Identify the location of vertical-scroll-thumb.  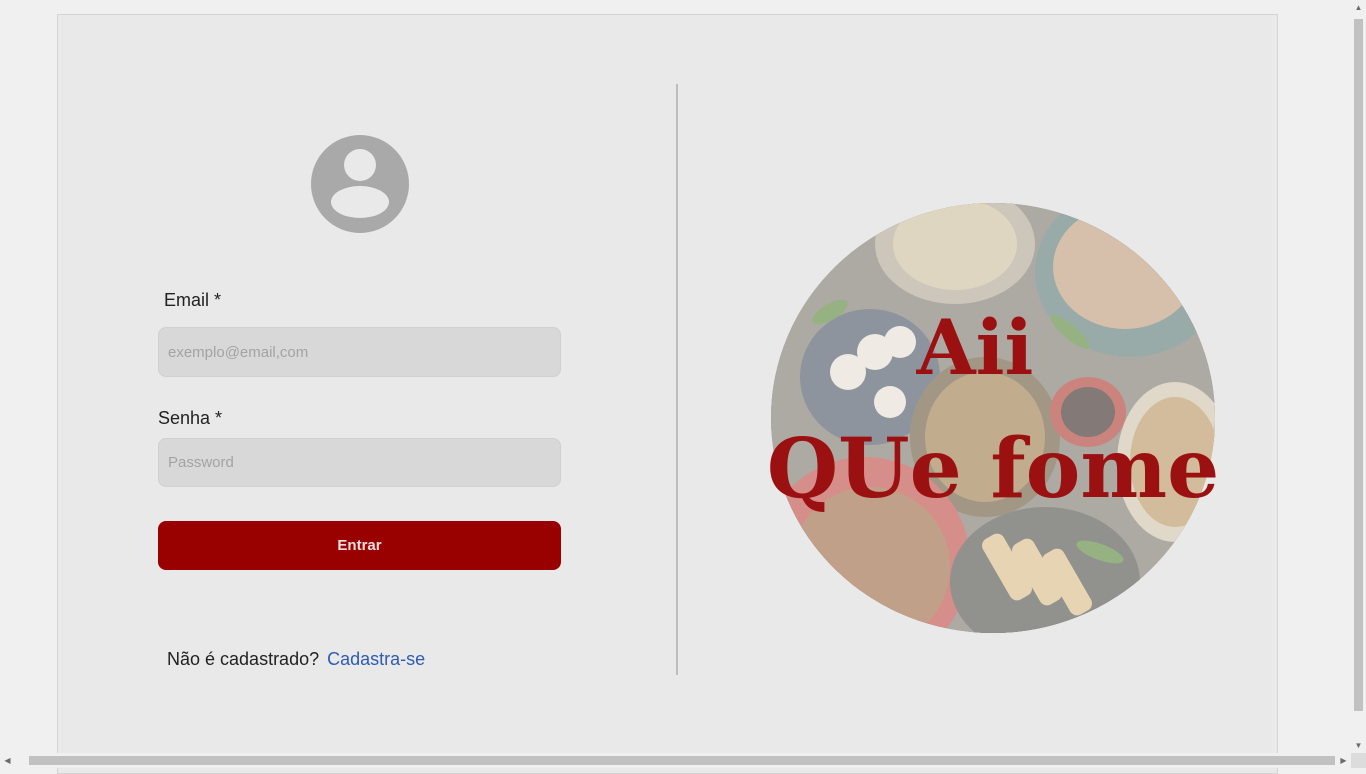
(1358, 365).